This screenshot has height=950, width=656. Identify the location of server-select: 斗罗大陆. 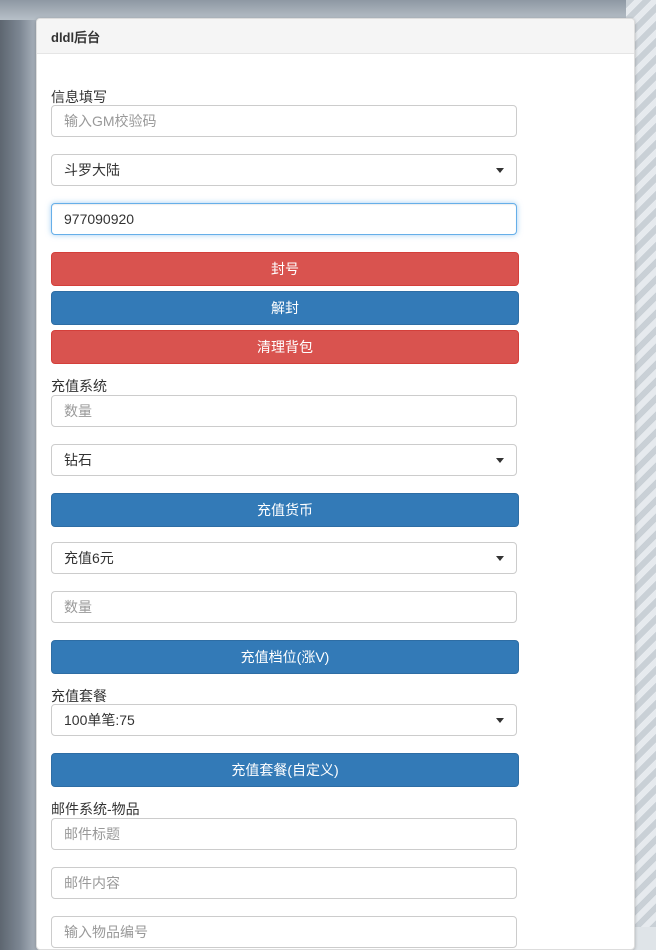
(284, 170).